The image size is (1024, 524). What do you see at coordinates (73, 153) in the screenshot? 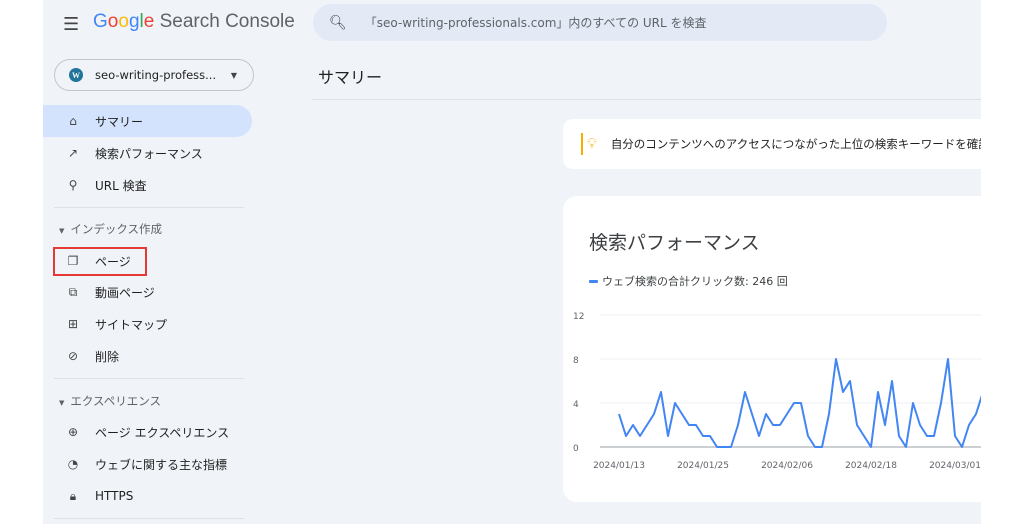
I see `trending-up-icon: ↗` at bounding box center [73, 153].